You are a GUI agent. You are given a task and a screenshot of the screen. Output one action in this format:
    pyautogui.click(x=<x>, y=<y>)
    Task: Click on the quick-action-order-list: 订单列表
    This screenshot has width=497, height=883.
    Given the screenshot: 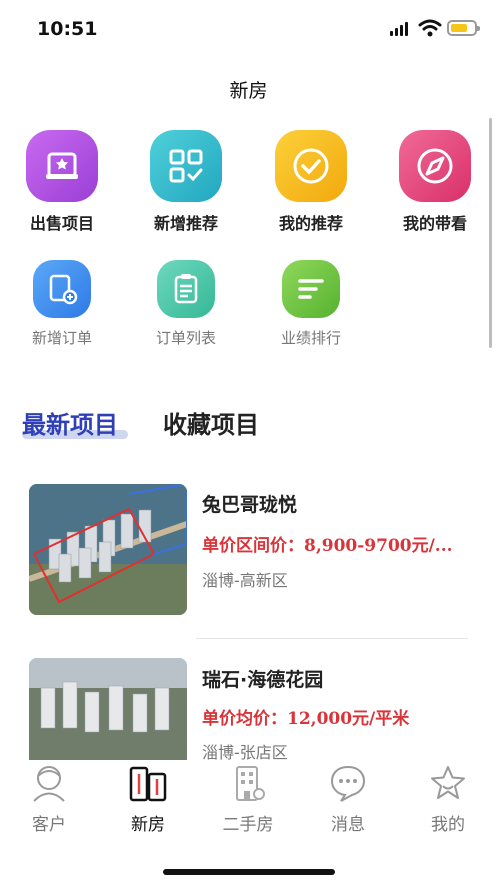 What is the action you would take?
    pyautogui.click(x=186, y=304)
    